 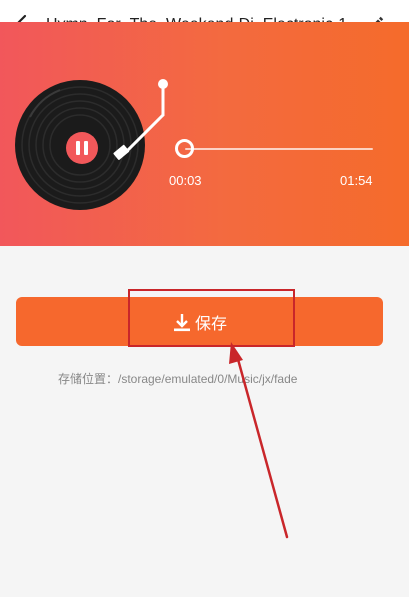 I want to click on pause-button, so click(x=82, y=148).